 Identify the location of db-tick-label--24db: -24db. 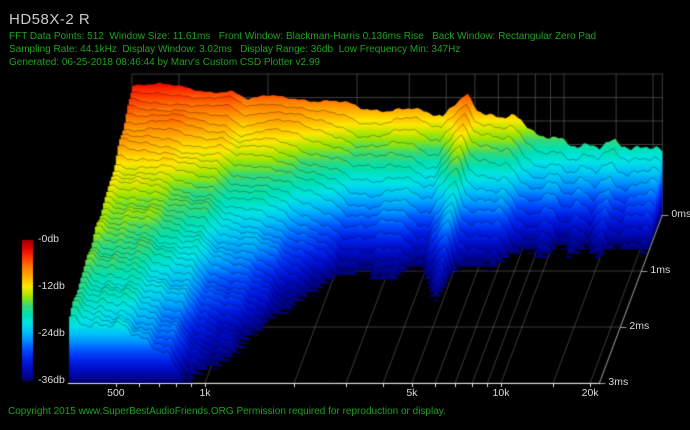
(51, 333).